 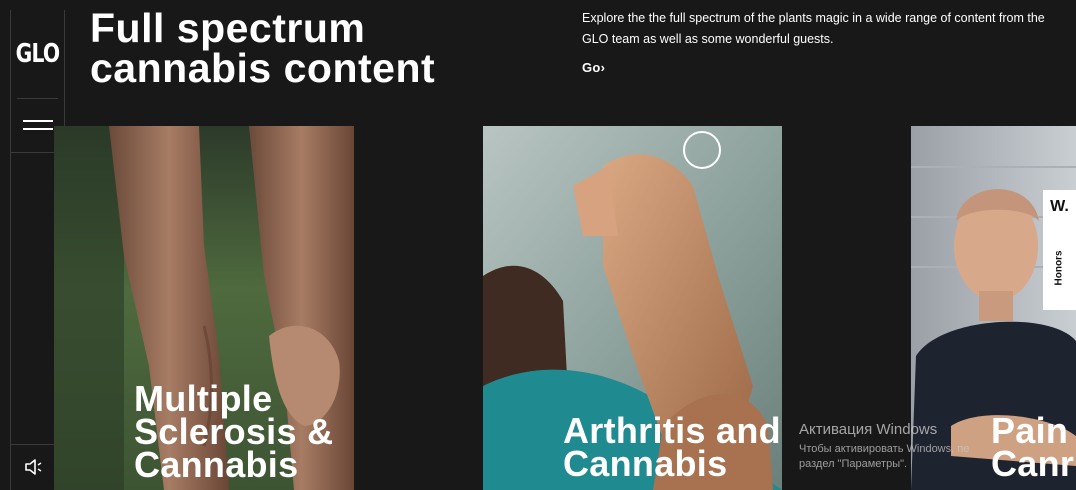 I want to click on watermark-title: Активация Windows, so click(x=868, y=429).